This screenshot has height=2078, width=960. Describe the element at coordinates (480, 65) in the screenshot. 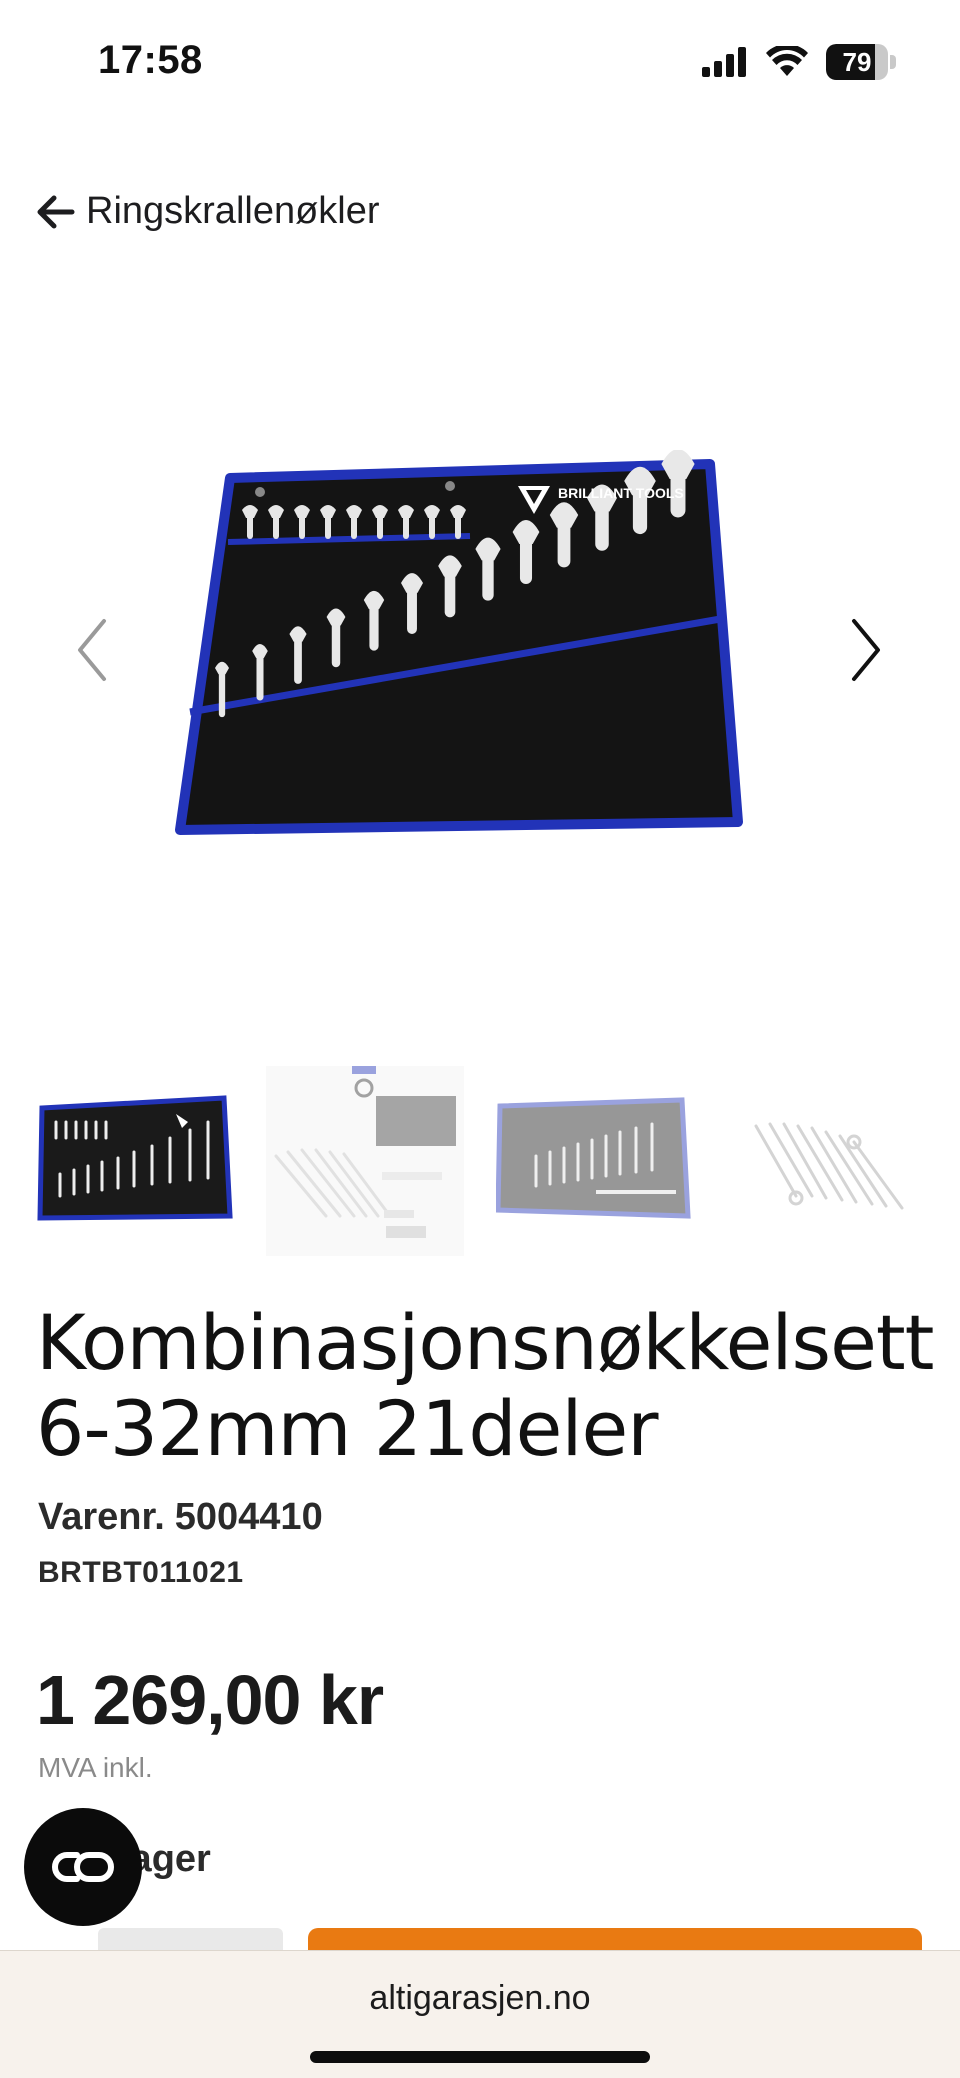

I see `status-bar: 17:58 79` at that location.